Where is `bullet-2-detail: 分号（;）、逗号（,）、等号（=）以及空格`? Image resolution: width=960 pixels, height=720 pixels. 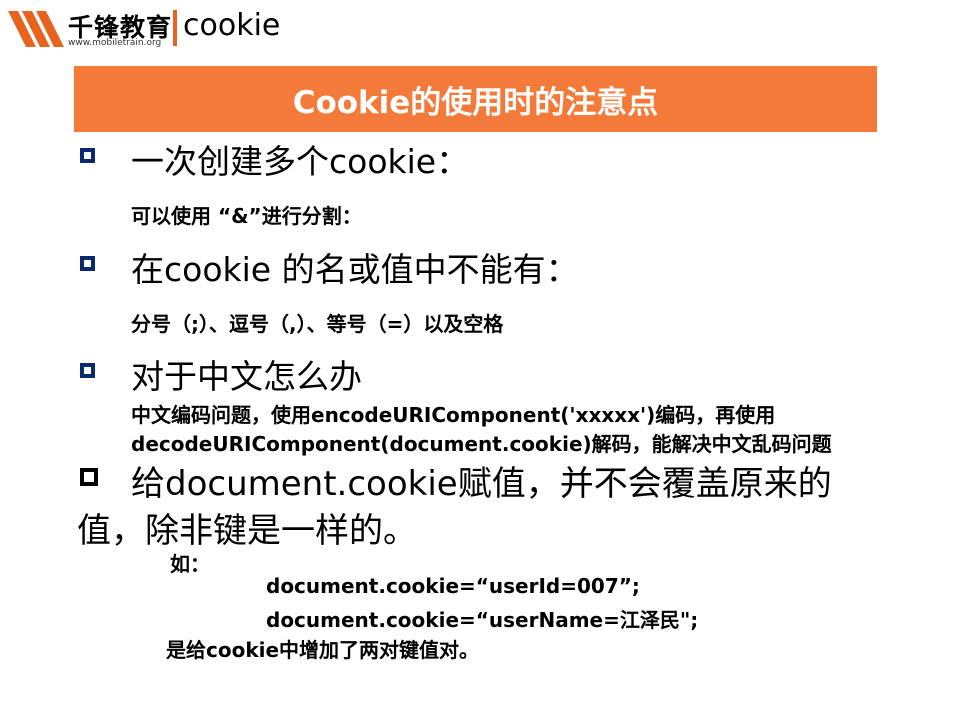 bullet-2-detail: 分号（;）、逗号（,）、等号（=）以及空格 is located at coordinates (317, 324).